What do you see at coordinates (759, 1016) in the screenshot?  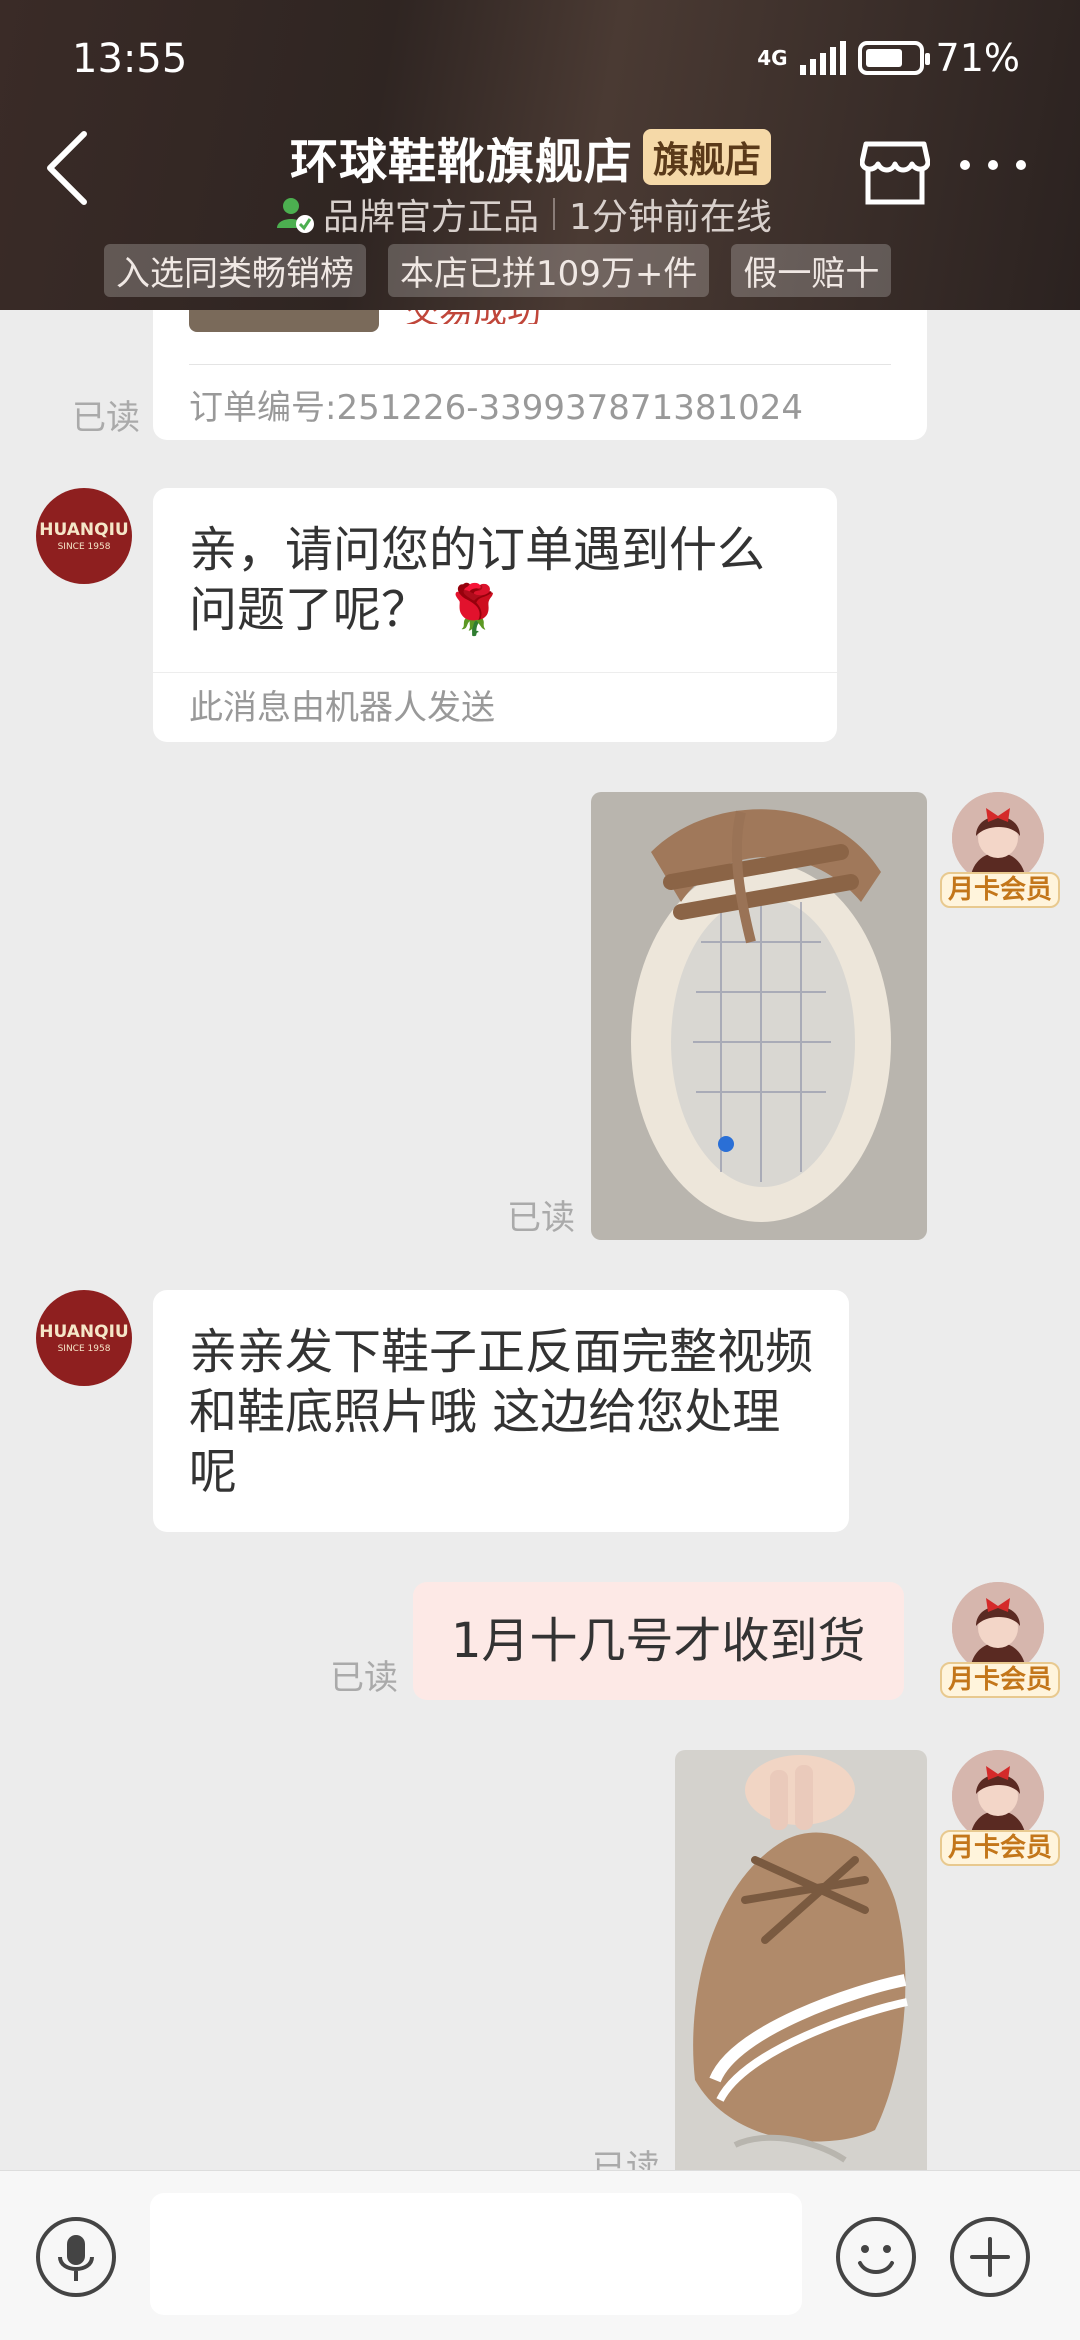 I see `shoe-inside-photo` at bounding box center [759, 1016].